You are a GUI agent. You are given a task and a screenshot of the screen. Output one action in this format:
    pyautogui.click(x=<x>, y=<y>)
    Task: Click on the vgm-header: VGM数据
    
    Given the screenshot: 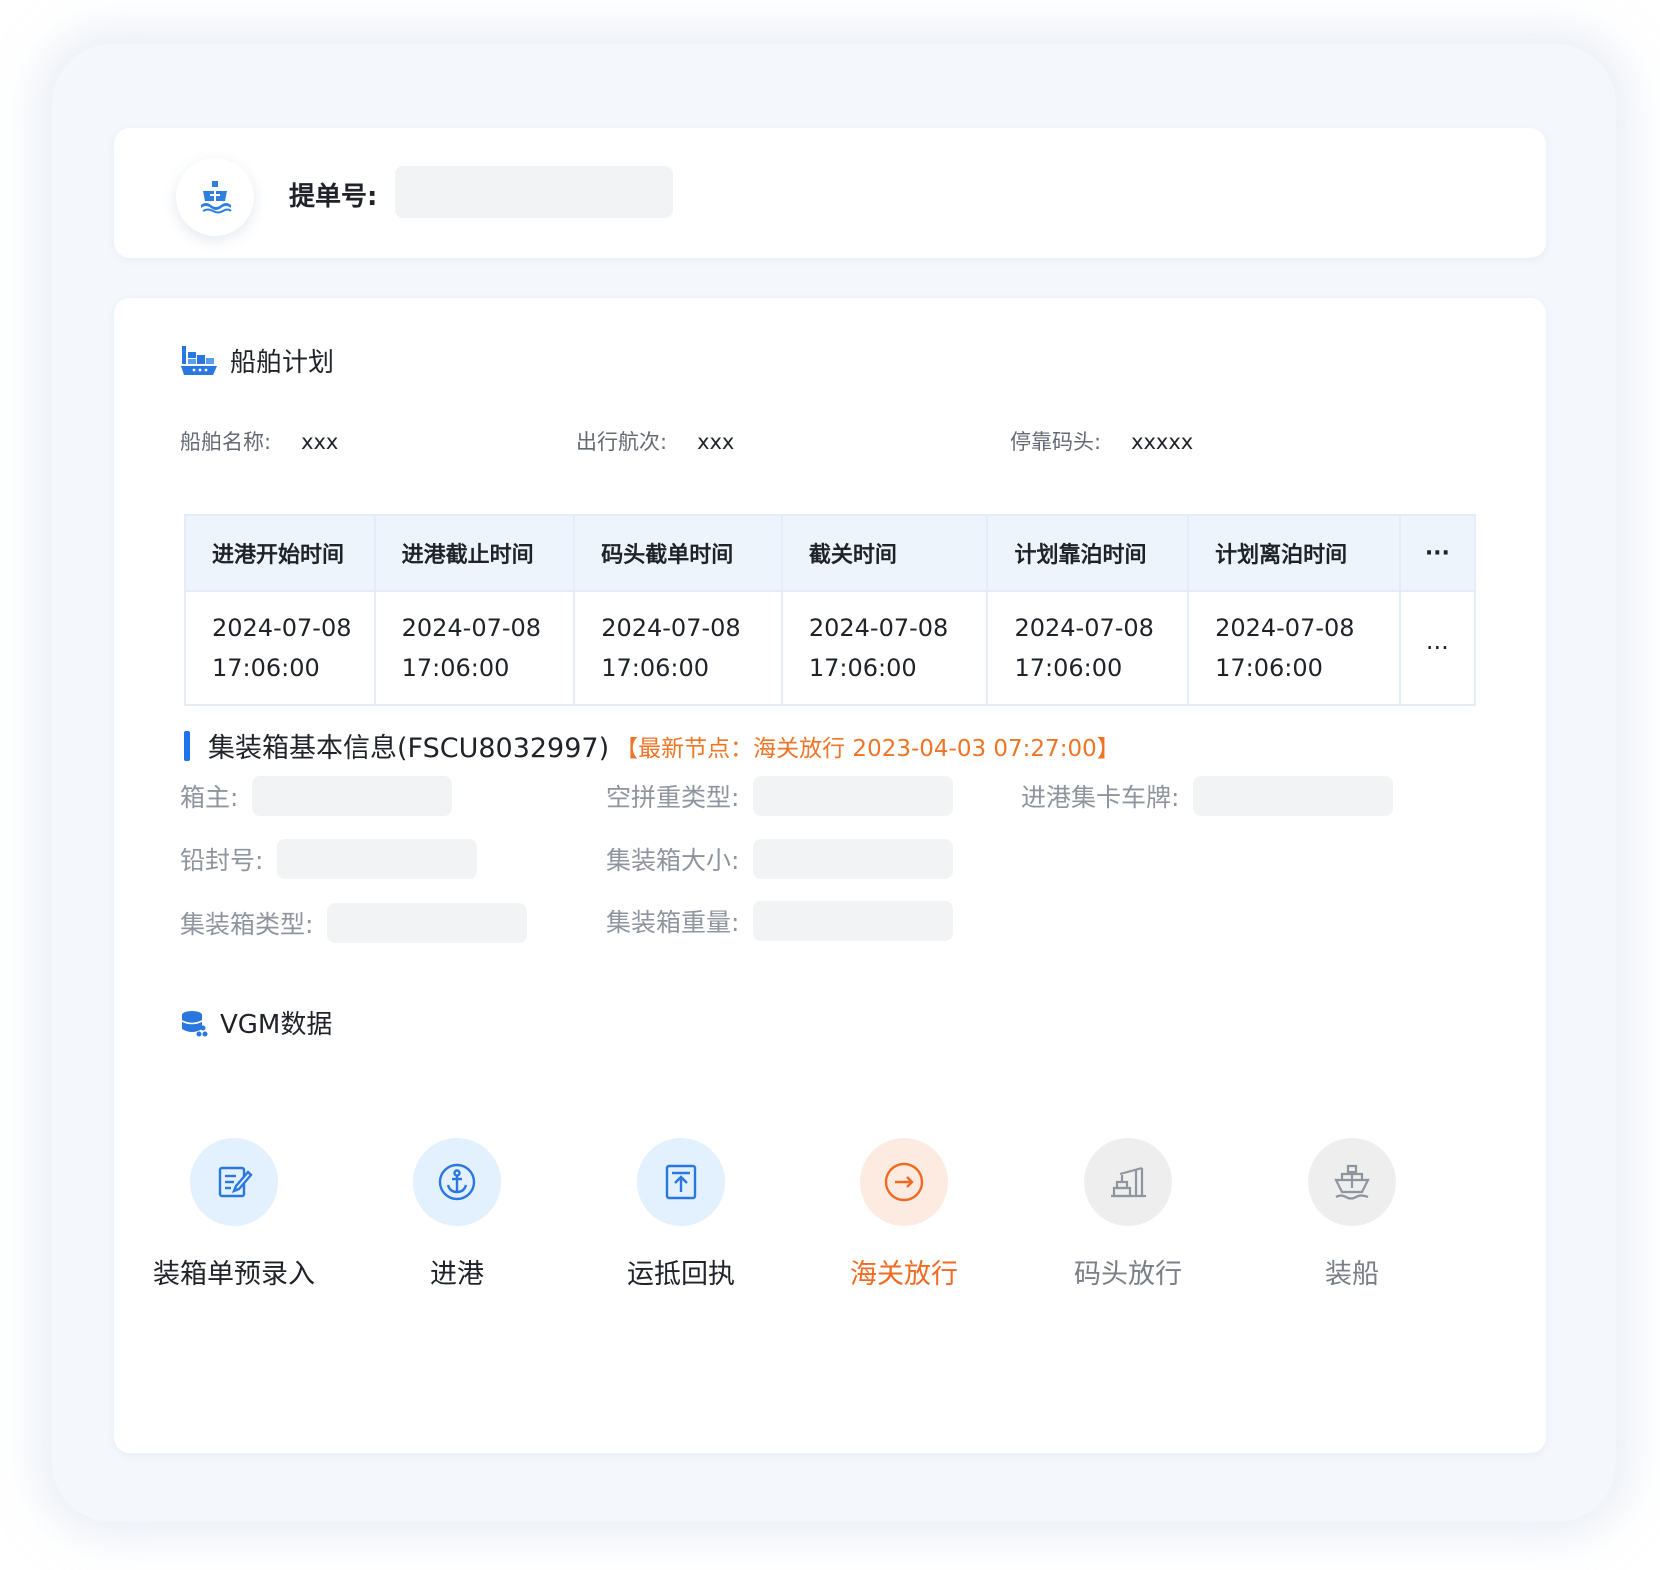 What is the action you would take?
    pyautogui.click(x=256, y=1022)
    